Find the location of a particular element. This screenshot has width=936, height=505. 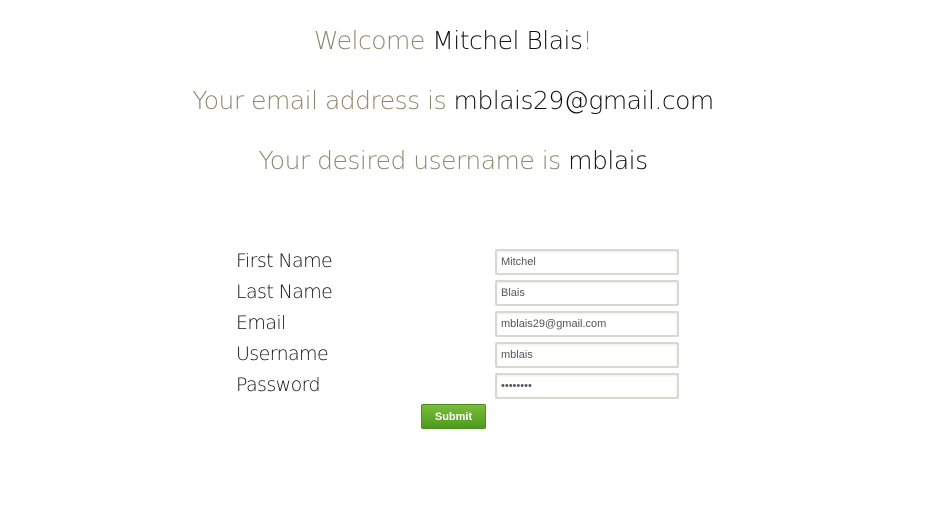

password-field: •••••••• is located at coordinates (587, 386).